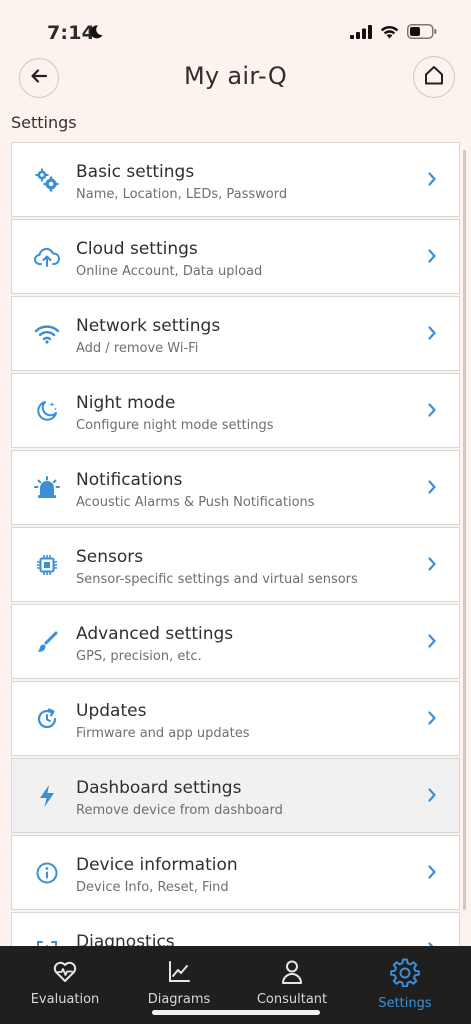 This screenshot has height=1024, width=471. I want to click on item-title: Sensors, so click(110, 557).